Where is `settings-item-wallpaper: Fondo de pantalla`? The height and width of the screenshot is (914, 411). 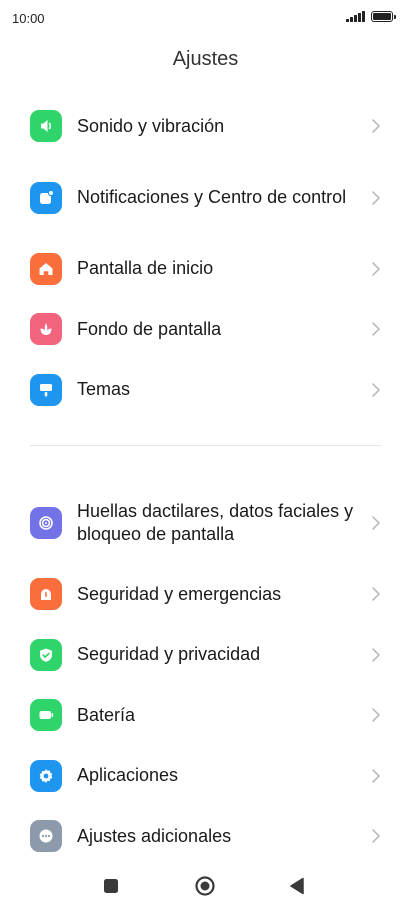 settings-item-wallpaper: Fondo de pantalla is located at coordinates (205, 329).